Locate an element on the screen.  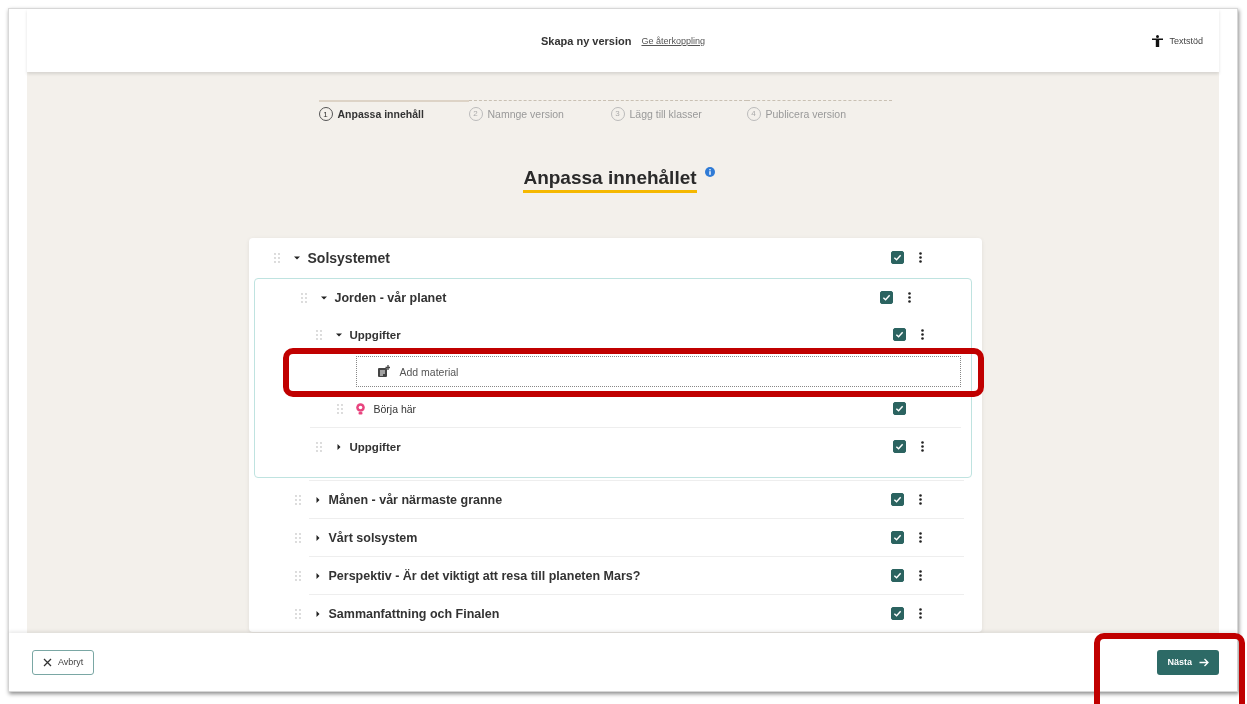
text-support-label: Textstöd is located at coordinates (1186, 40).